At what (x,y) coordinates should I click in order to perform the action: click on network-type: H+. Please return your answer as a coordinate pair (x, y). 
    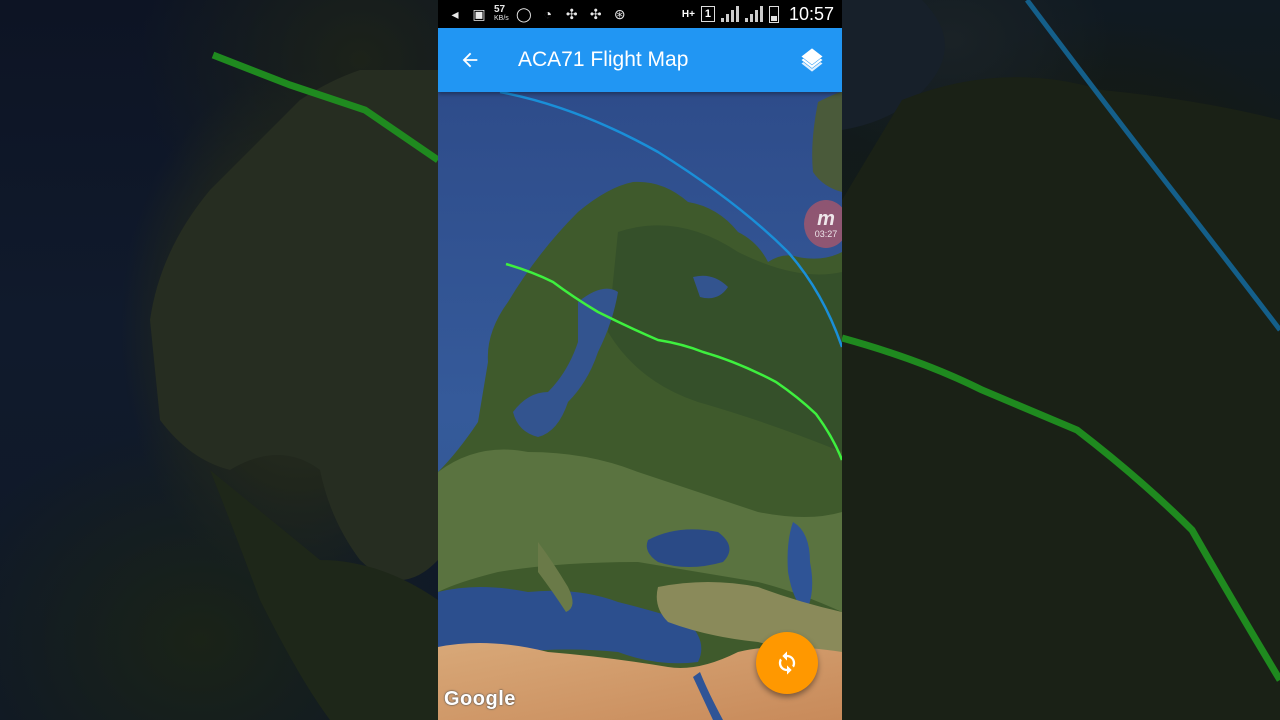
    Looking at the image, I should click on (688, 14).